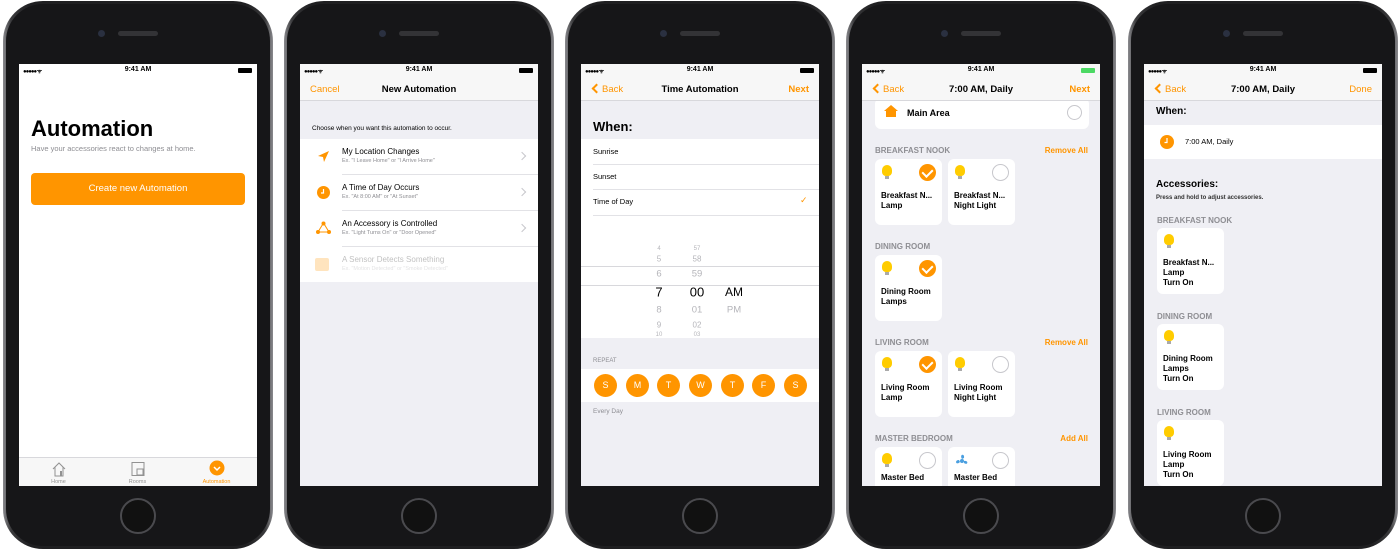 The height and width of the screenshot is (551, 1400). I want to click on accessory-tile: Breakfast N... Night Light, so click(981, 192).